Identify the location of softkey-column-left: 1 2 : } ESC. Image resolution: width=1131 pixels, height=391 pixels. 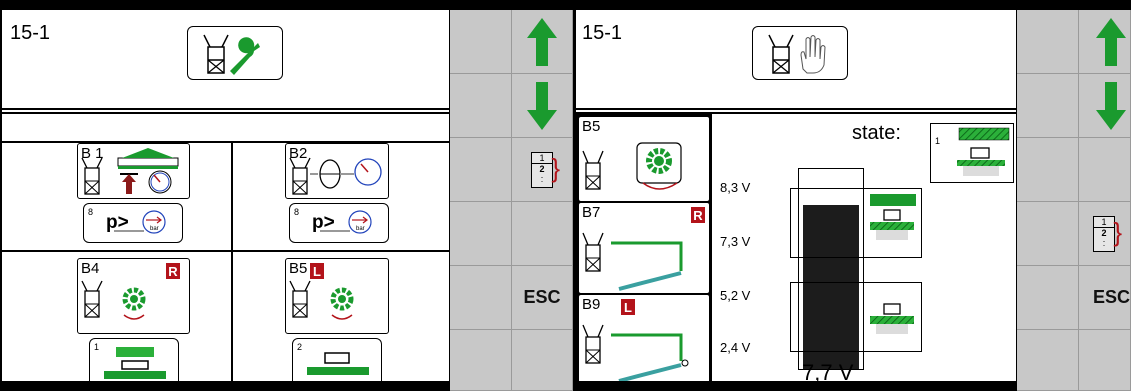
(511, 200).